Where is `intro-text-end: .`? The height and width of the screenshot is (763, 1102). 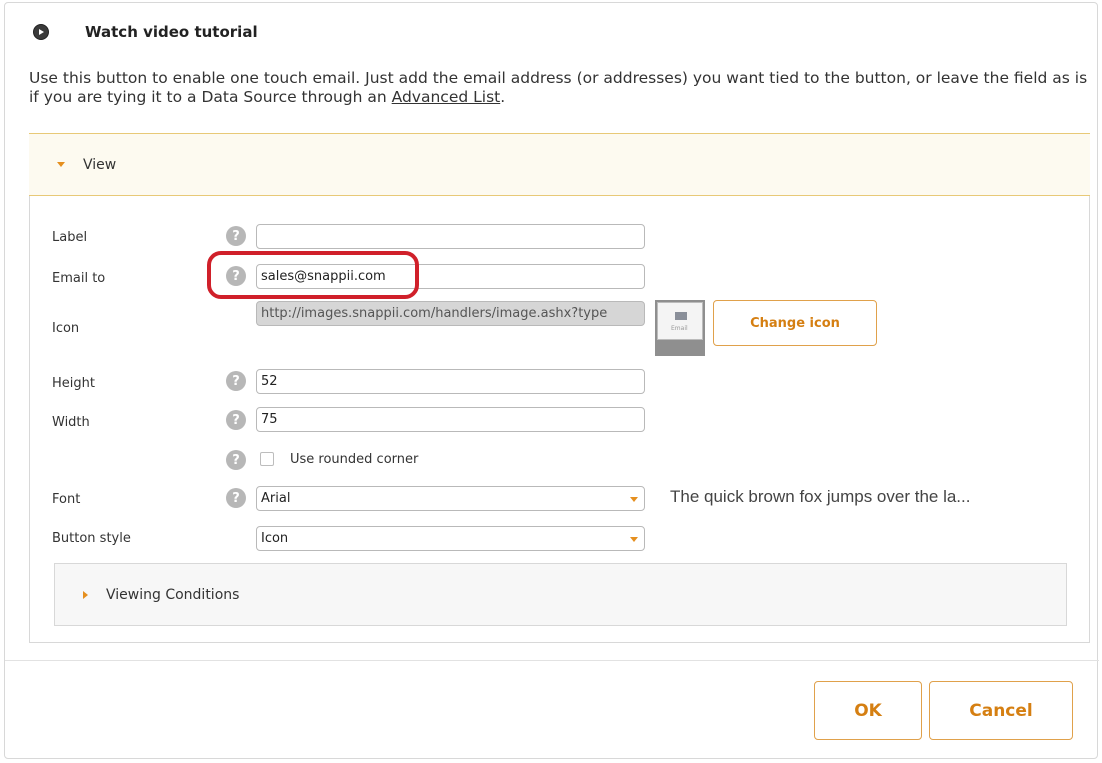 intro-text-end: . is located at coordinates (503, 97).